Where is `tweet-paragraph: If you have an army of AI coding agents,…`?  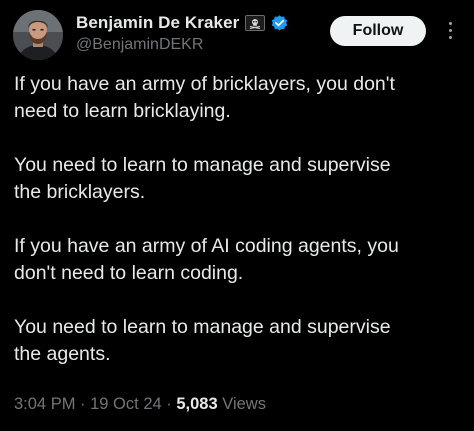 tweet-paragraph: If you have an army of AI coding agents,… is located at coordinates (206, 259).